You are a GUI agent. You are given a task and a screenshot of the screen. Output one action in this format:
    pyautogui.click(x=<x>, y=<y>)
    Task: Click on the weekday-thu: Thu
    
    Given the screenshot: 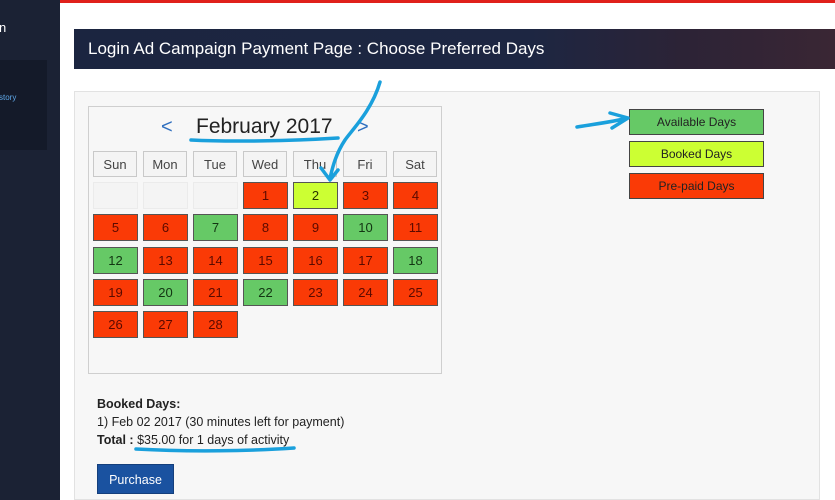 What is the action you would take?
    pyautogui.click(x=315, y=164)
    